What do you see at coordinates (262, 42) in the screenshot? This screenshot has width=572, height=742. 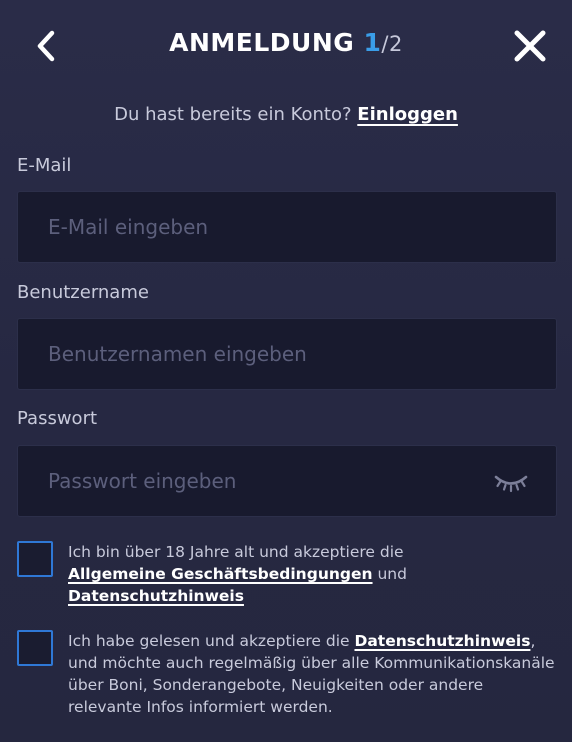 I see `title-text: ANMELDUNG` at bounding box center [262, 42].